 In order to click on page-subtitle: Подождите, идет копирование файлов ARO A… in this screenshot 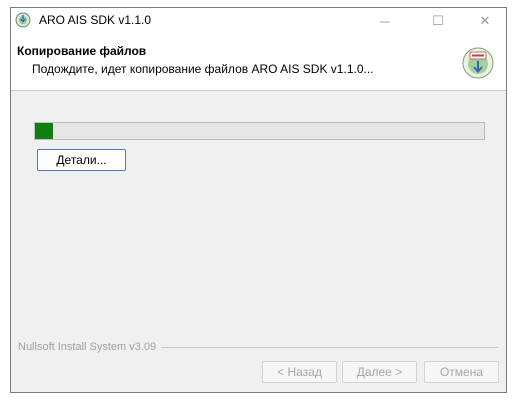, I will do `click(203, 69)`.